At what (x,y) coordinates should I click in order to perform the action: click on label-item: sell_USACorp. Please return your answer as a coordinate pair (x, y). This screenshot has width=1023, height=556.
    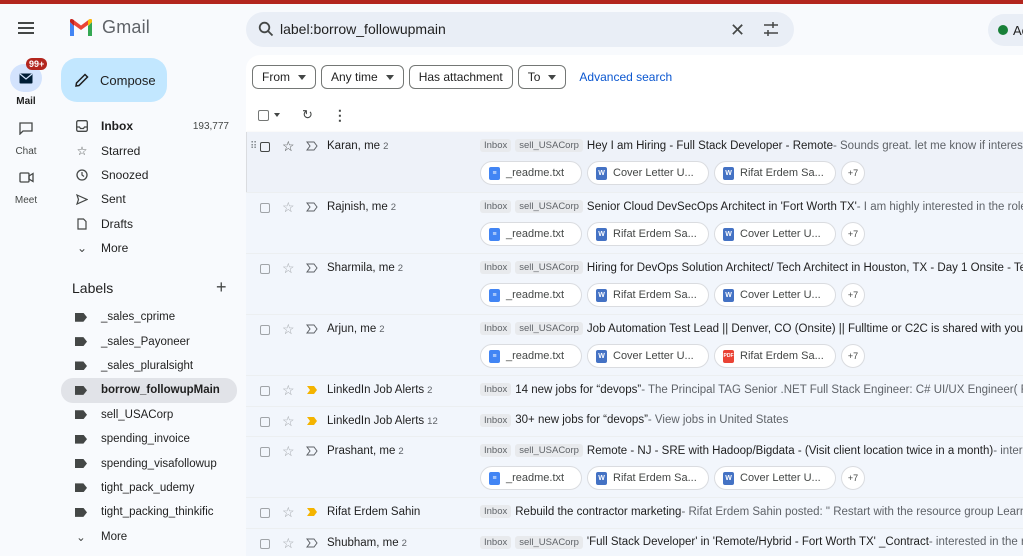
    Looking at the image, I should click on (149, 415).